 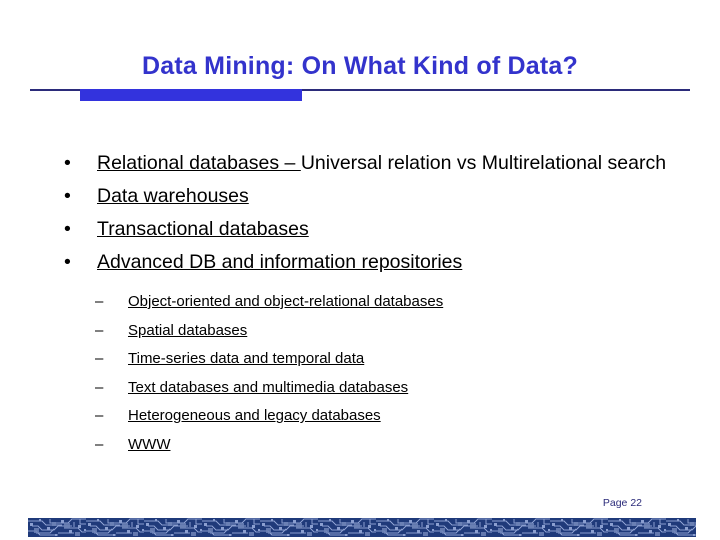 I want to click on sub-list-item: – Heterogeneous and legacy databases, so click(x=360, y=416).